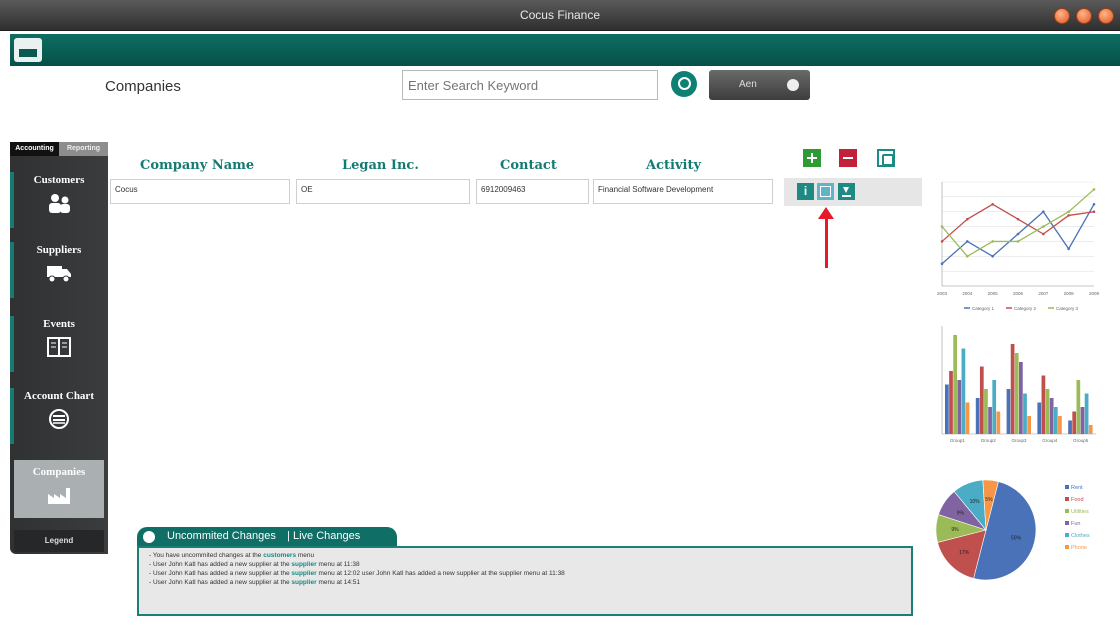 The image size is (1120, 630). What do you see at coordinates (1106, 16) in the screenshot?
I see `close-button` at bounding box center [1106, 16].